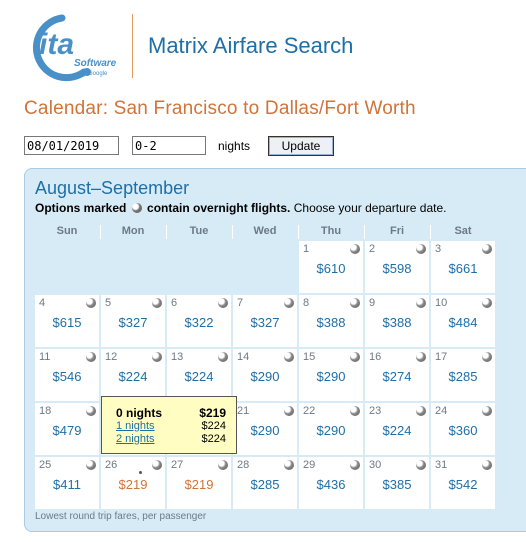 The image size is (526, 542). I want to click on calendar-day-cell: 4 $615, so click(67, 321).